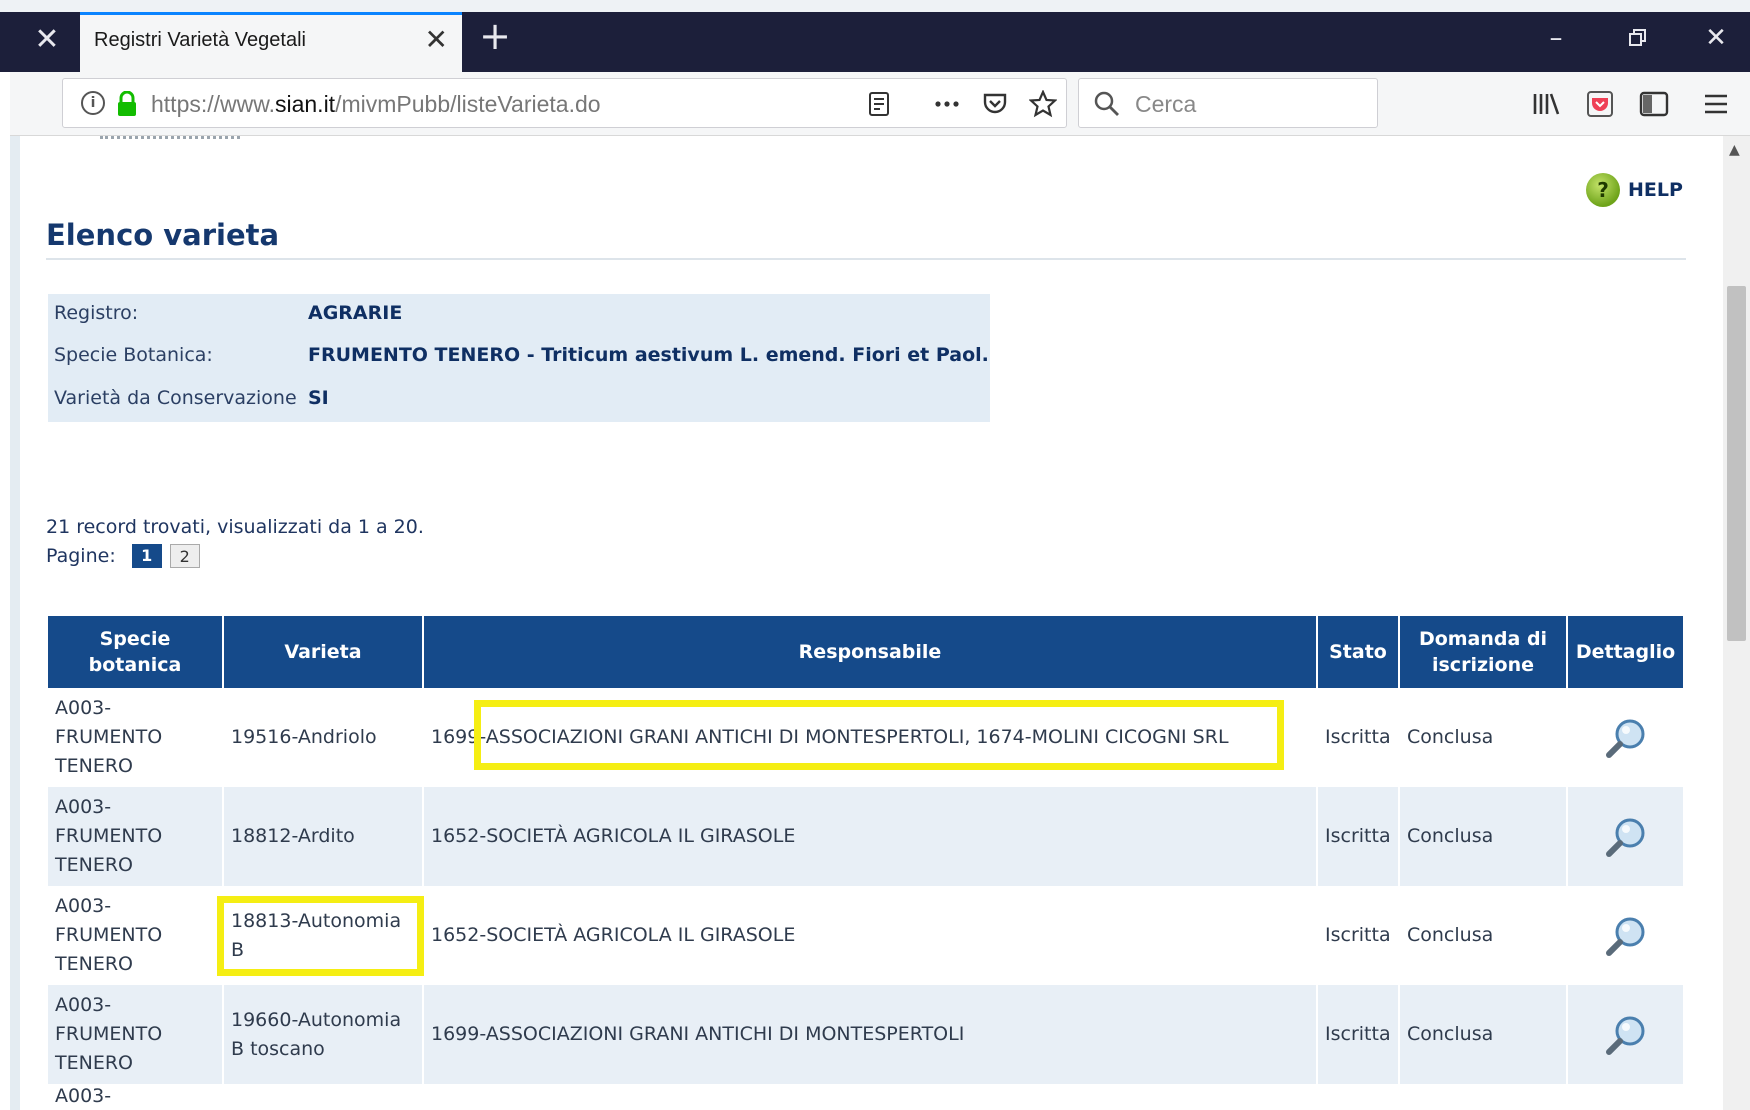  Describe the element at coordinates (1603, 190) in the screenshot. I see `help-question-icon: ?` at that location.